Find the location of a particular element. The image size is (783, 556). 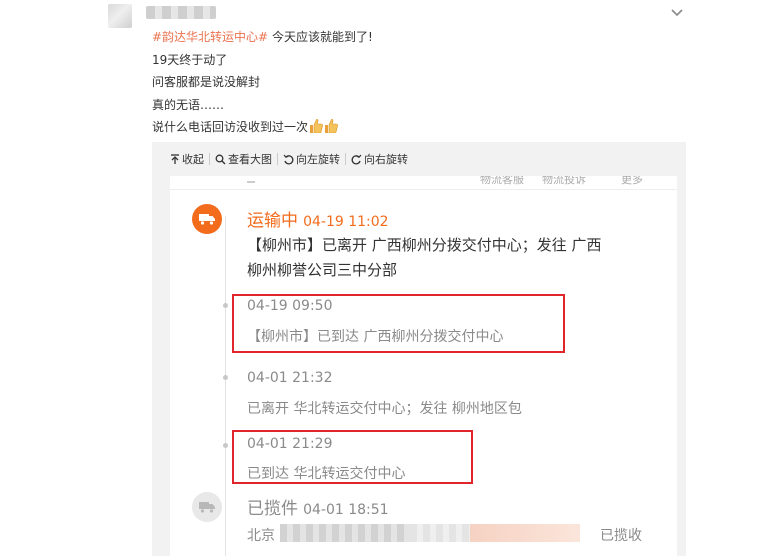

view-large-button: 查看大图 is located at coordinates (243, 159).